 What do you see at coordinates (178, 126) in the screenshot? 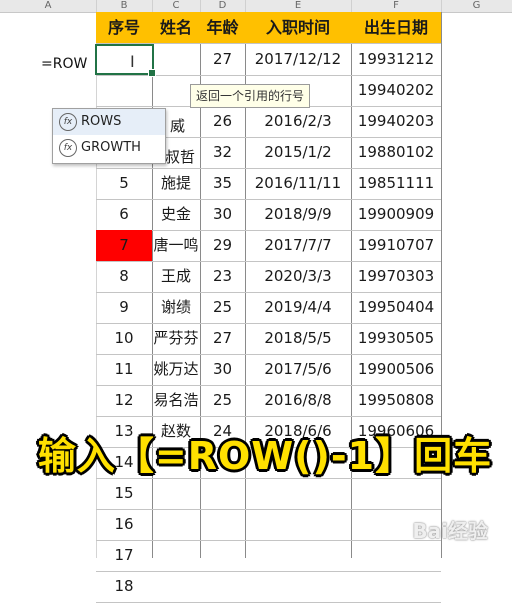
I see `partial-name: 威` at bounding box center [178, 126].